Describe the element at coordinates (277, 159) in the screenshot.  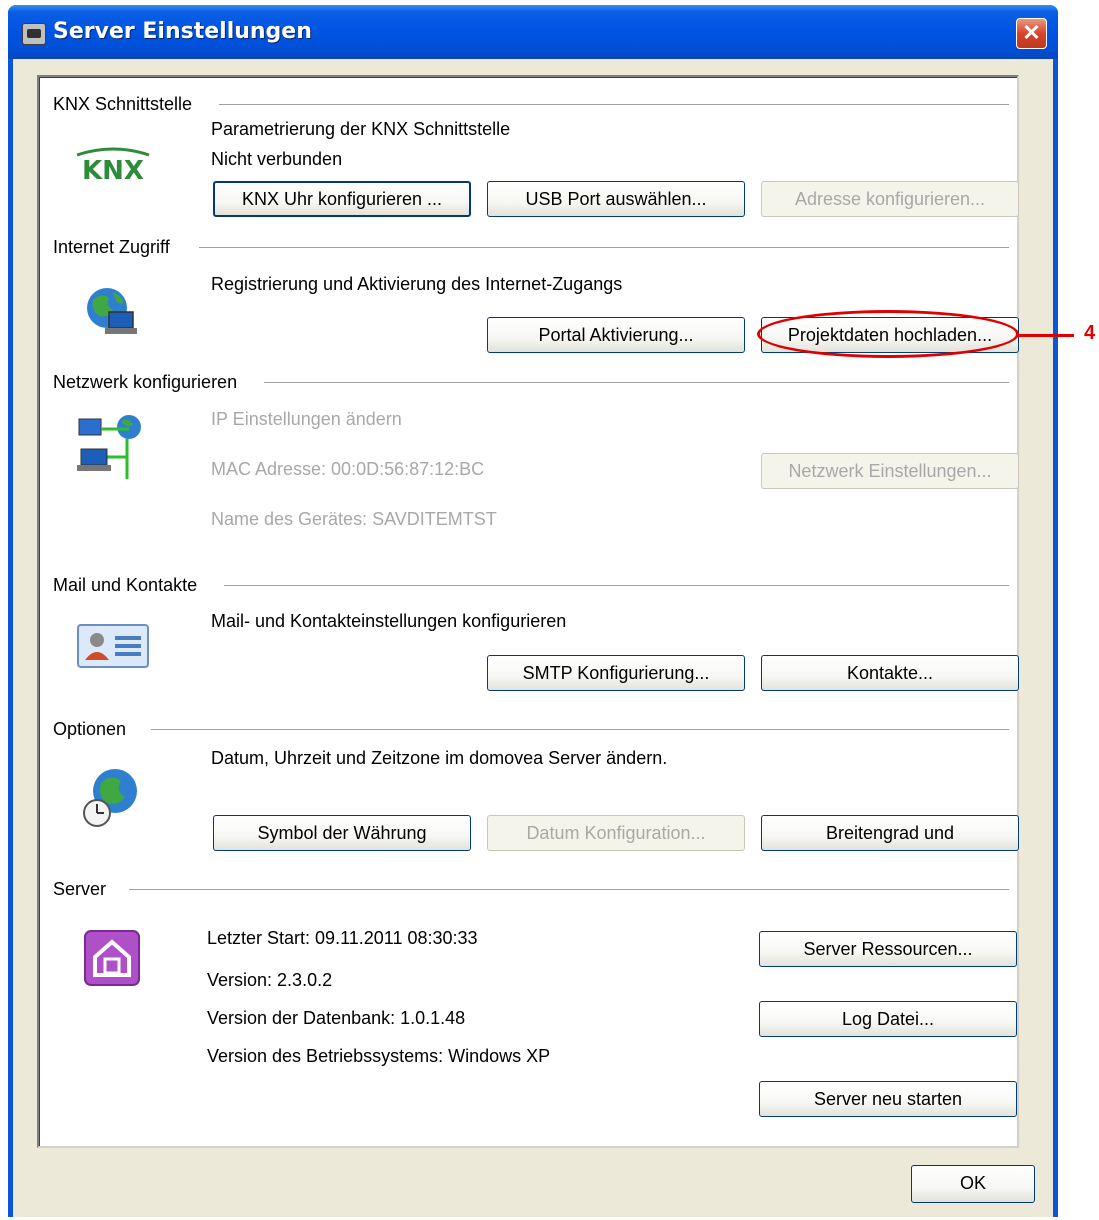
I see `knx-status: Nicht verbunden` at that location.